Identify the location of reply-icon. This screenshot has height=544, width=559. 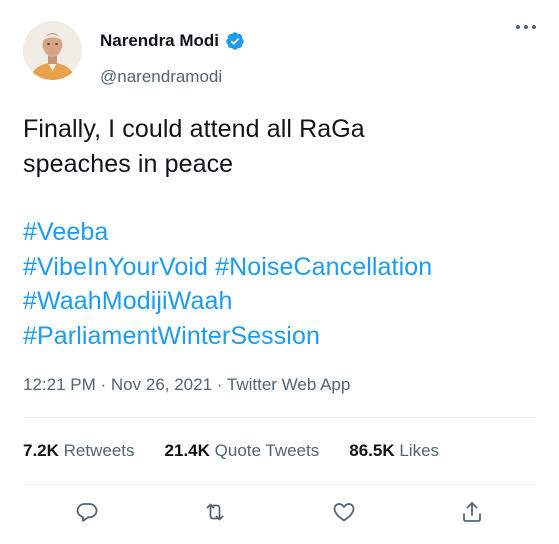
(87, 512).